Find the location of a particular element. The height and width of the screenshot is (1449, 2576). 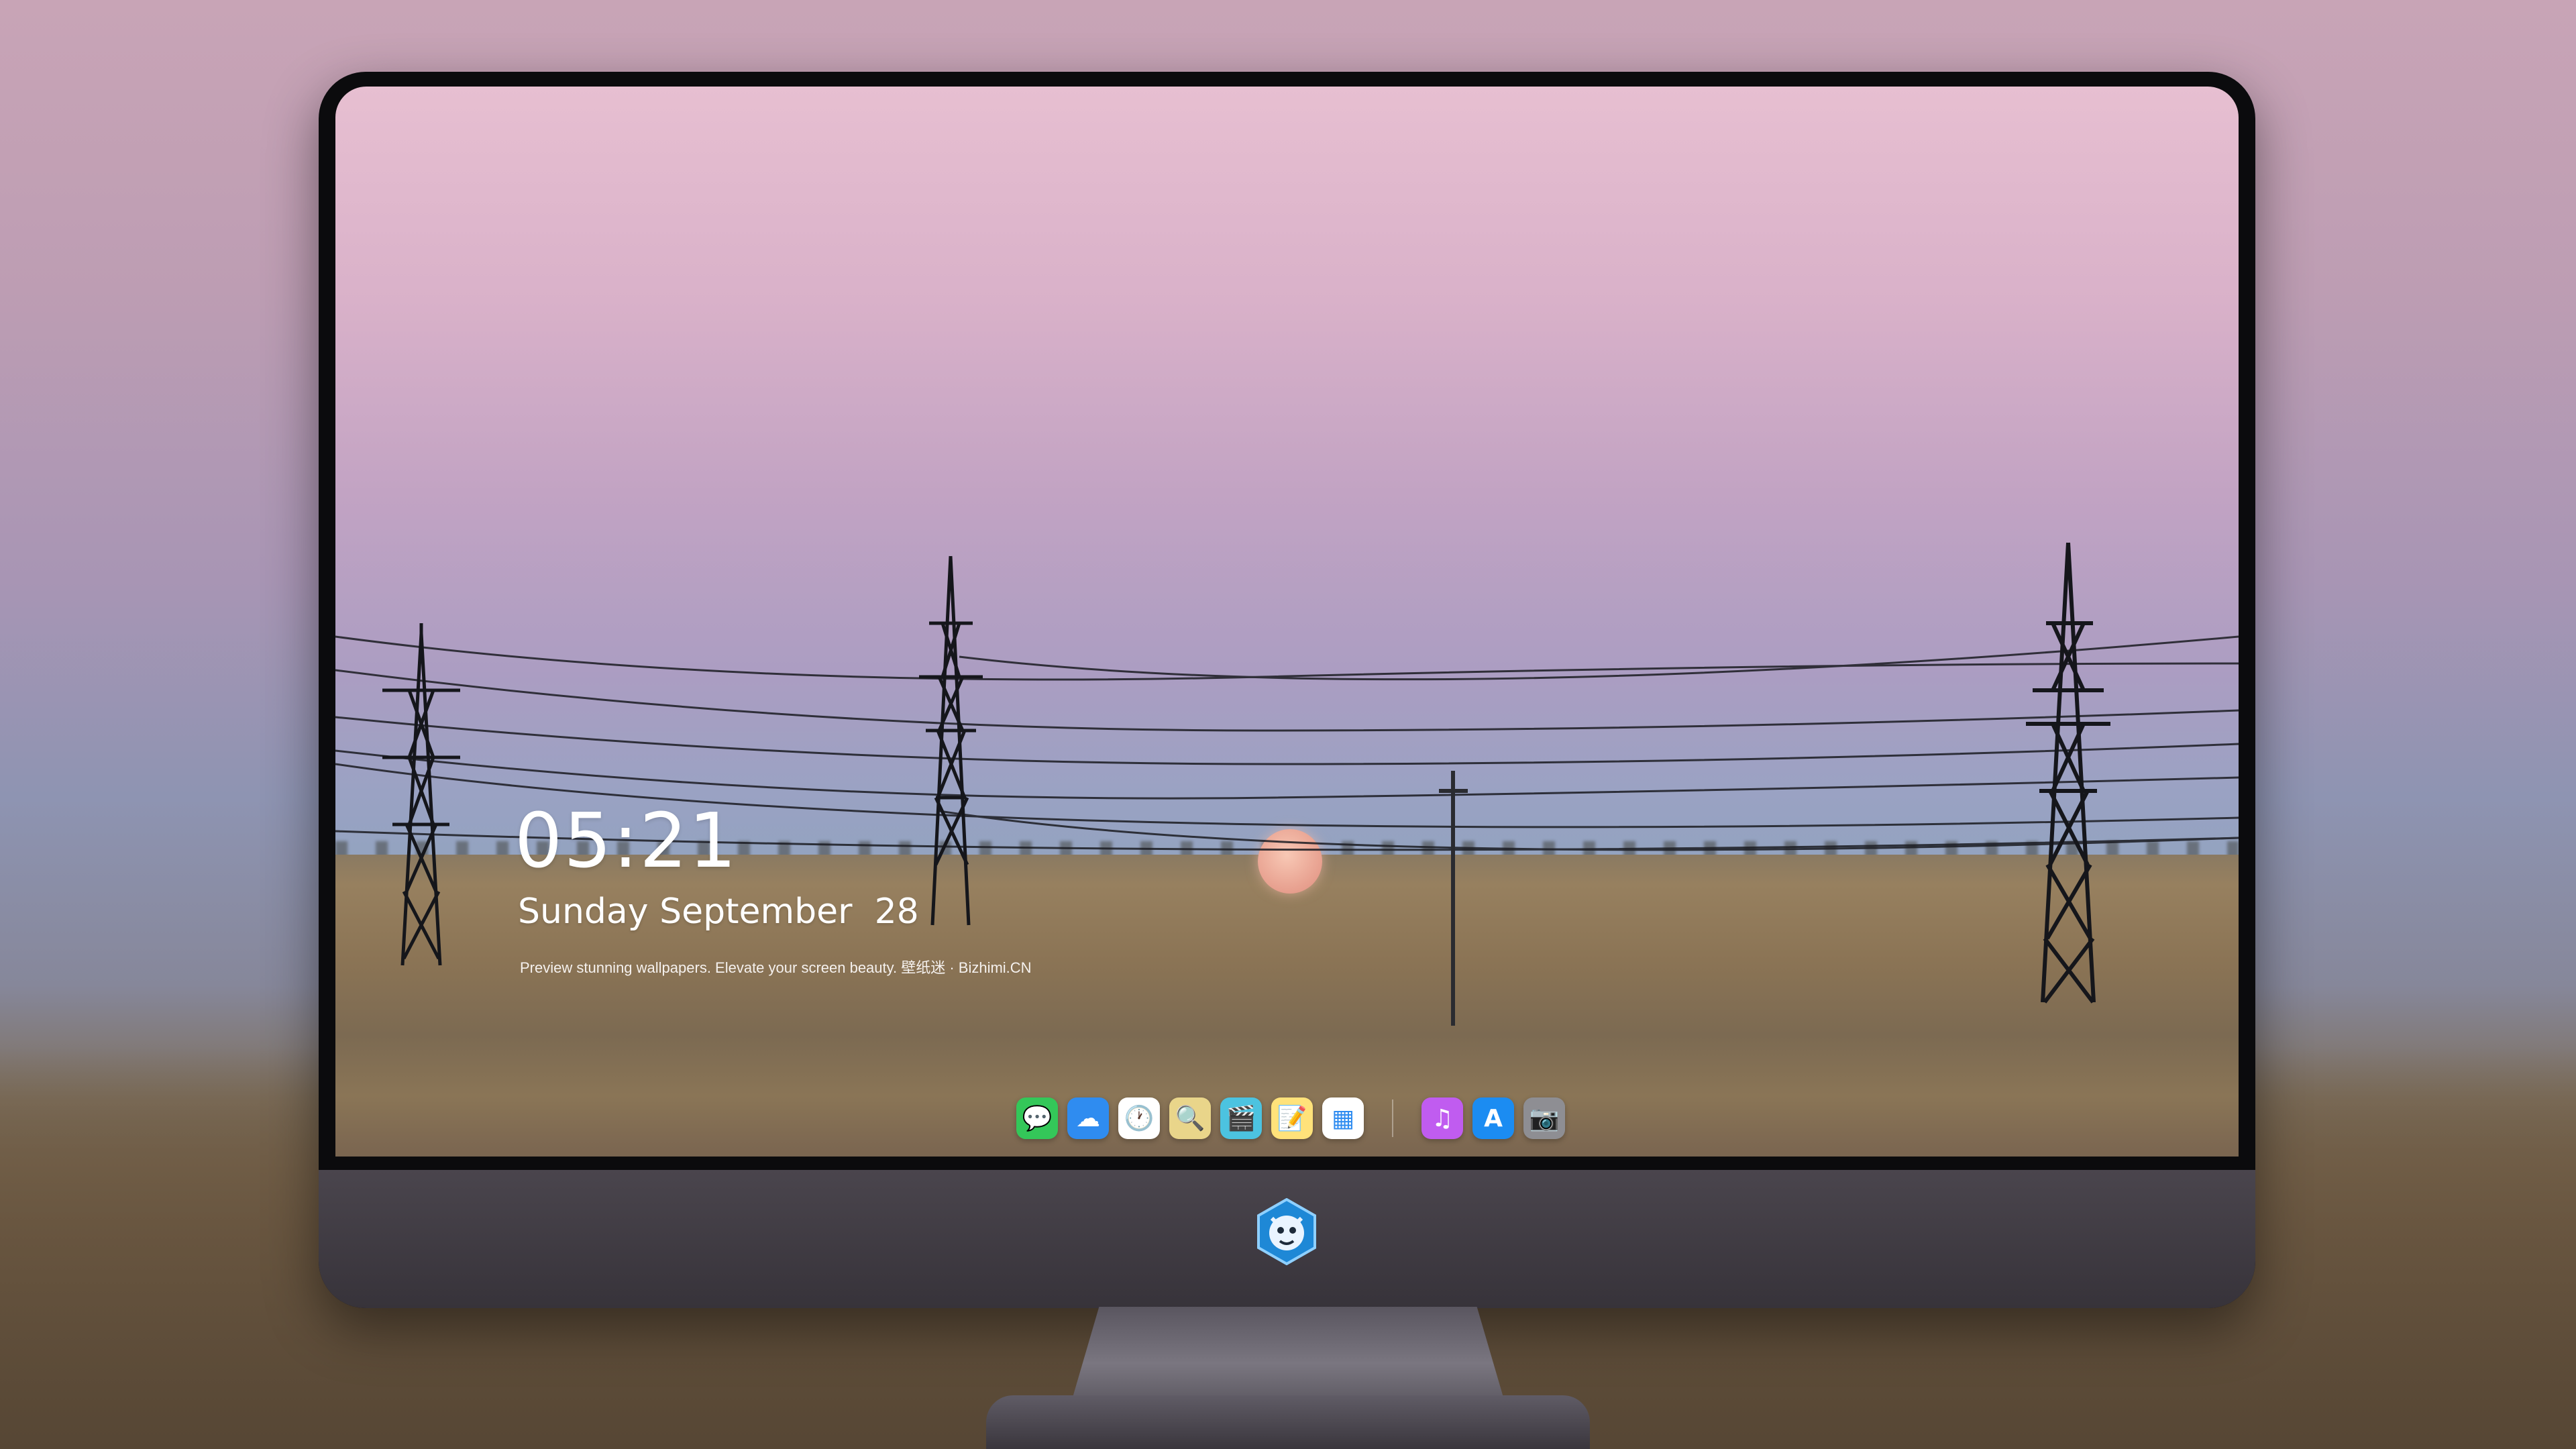

clips-icon: 🎬 is located at coordinates (1241, 1118).